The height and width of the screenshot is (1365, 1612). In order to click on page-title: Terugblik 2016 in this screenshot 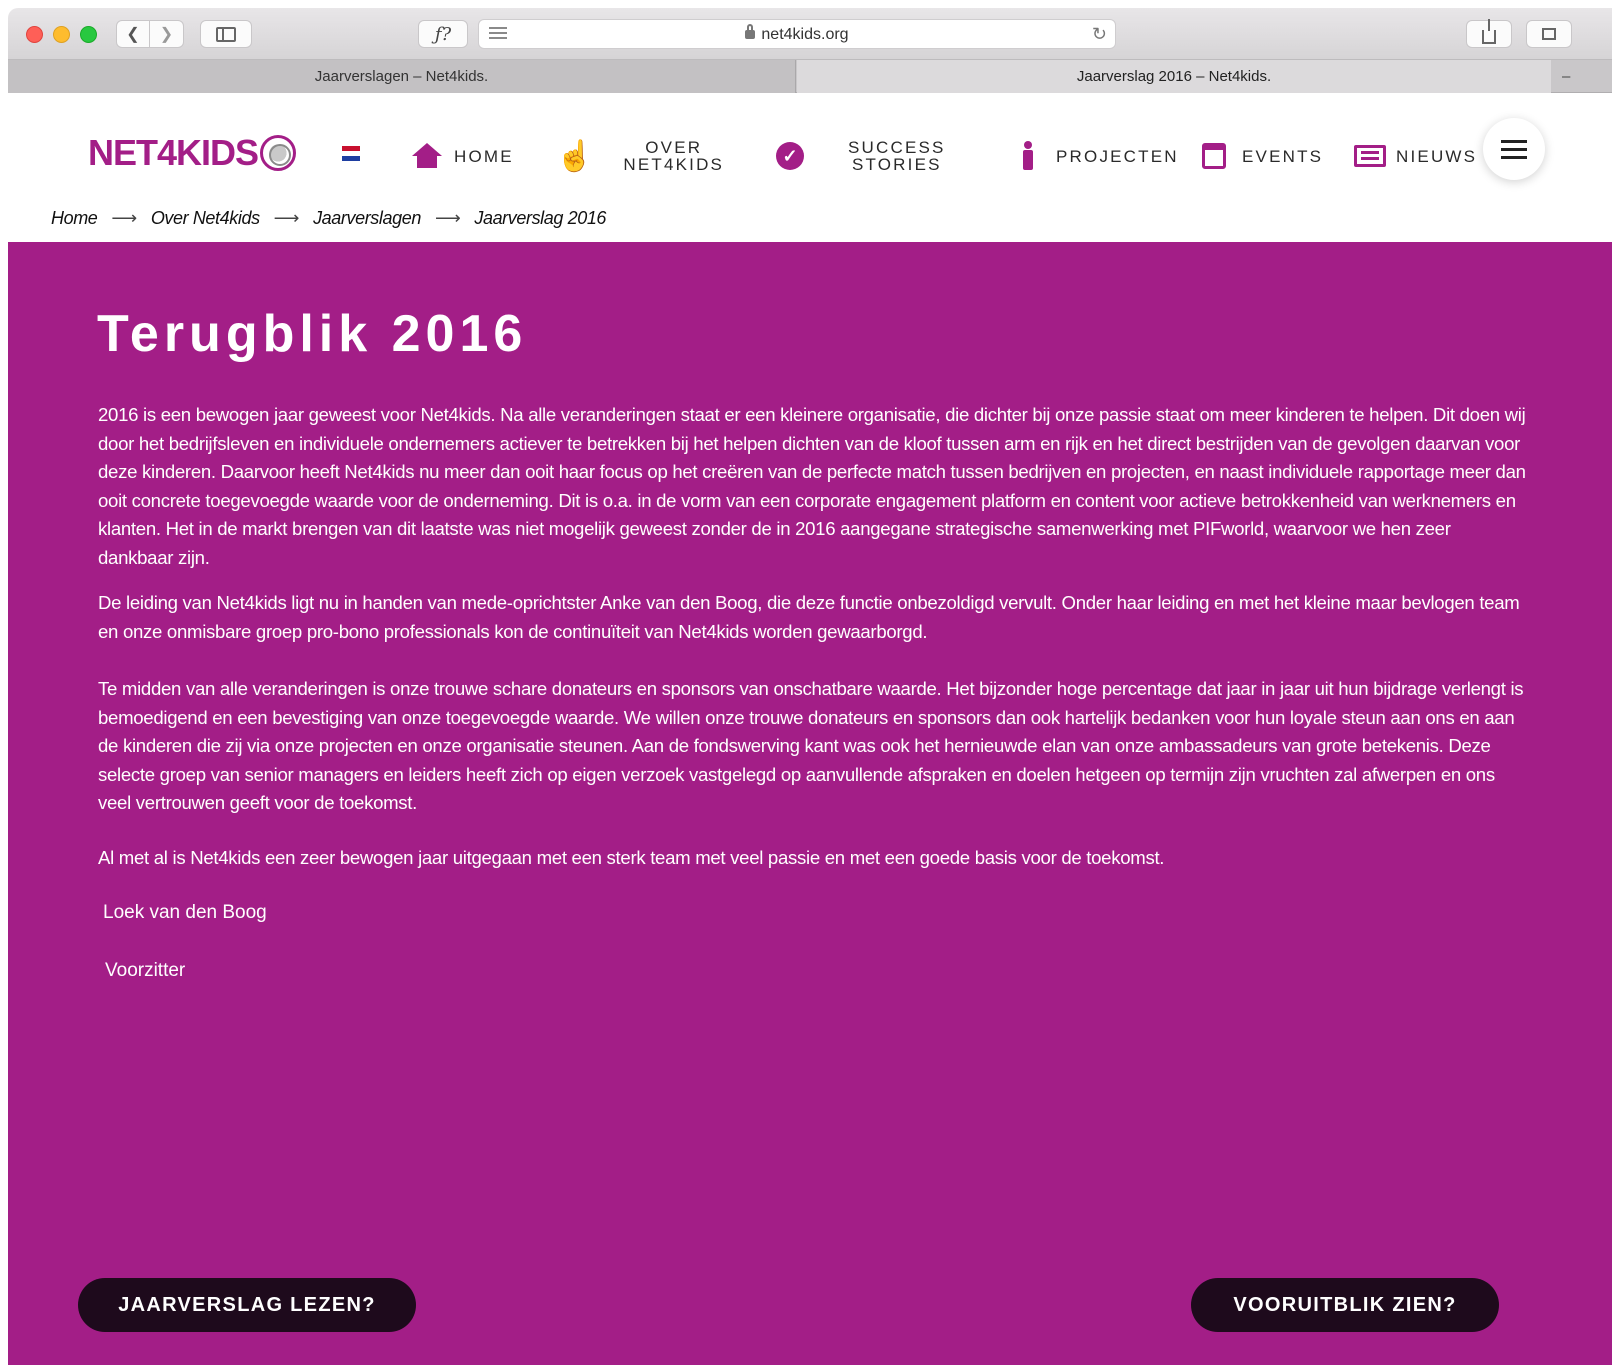, I will do `click(312, 334)`.